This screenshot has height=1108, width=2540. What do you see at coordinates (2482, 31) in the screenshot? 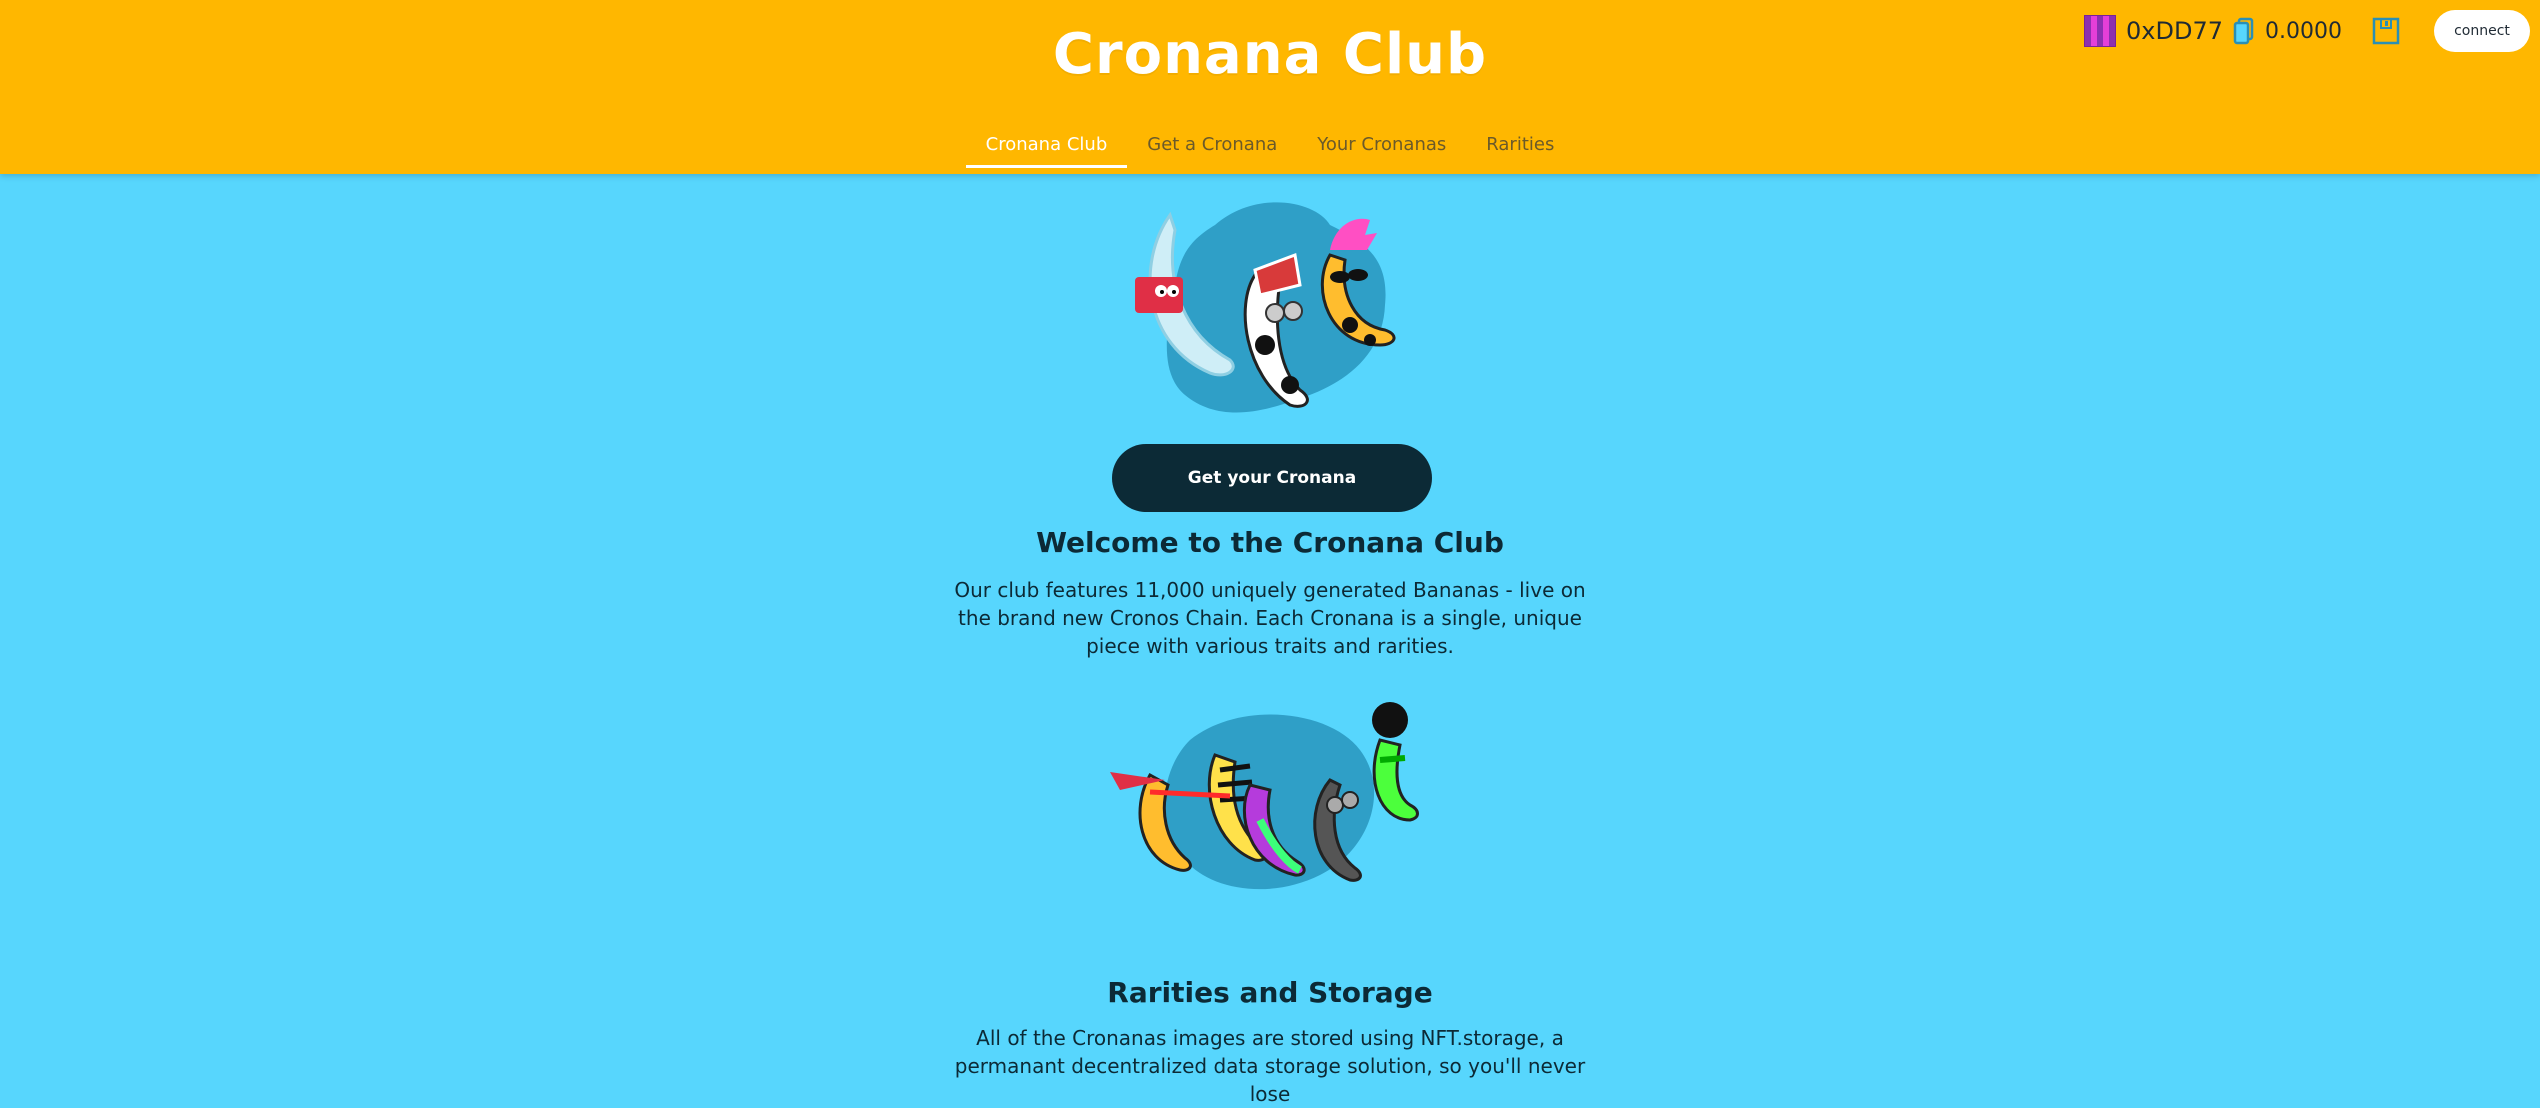
I see `connect-button: connect` at bounding box center [2482, 31].